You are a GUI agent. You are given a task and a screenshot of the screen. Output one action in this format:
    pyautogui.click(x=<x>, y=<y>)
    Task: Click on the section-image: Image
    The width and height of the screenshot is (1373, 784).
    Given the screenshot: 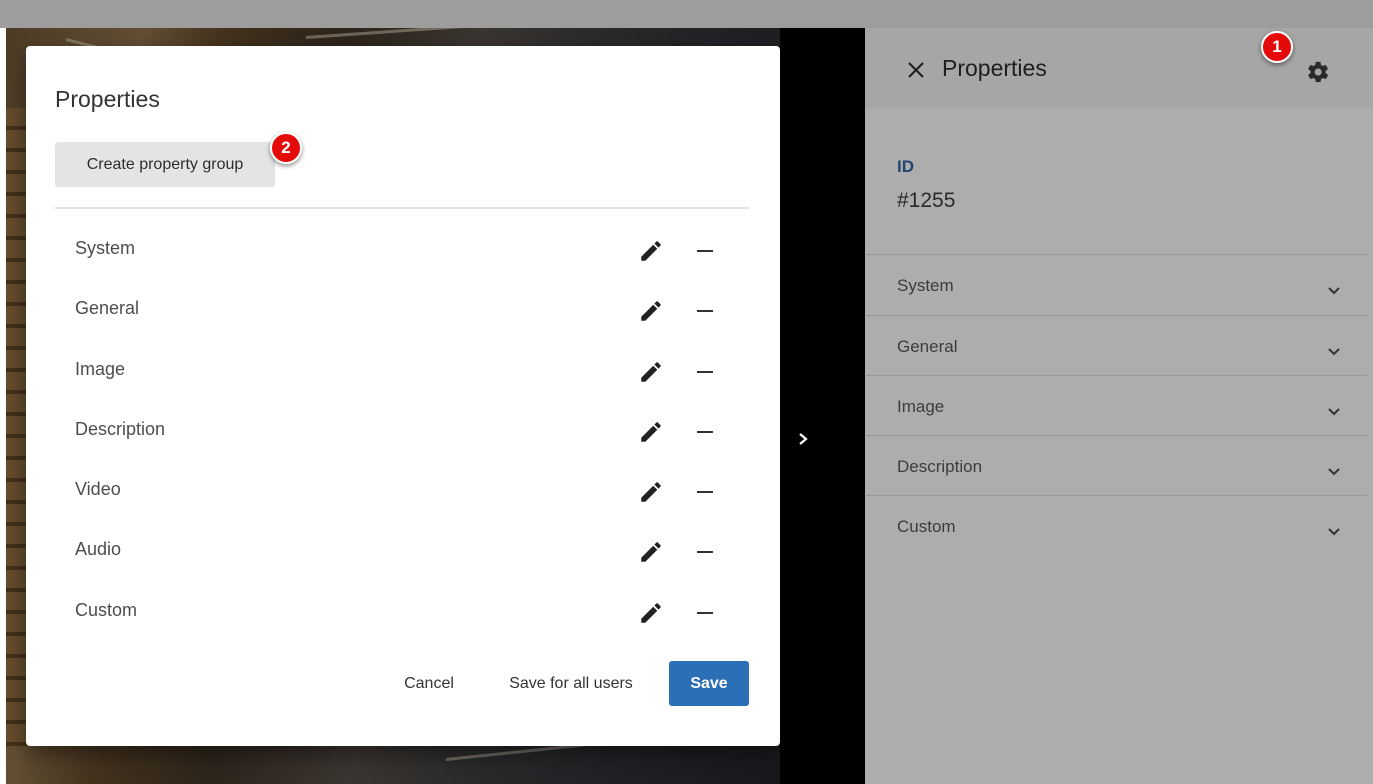 What is the action you would take?
    pyautogui.click(x=1116, y=405)
    